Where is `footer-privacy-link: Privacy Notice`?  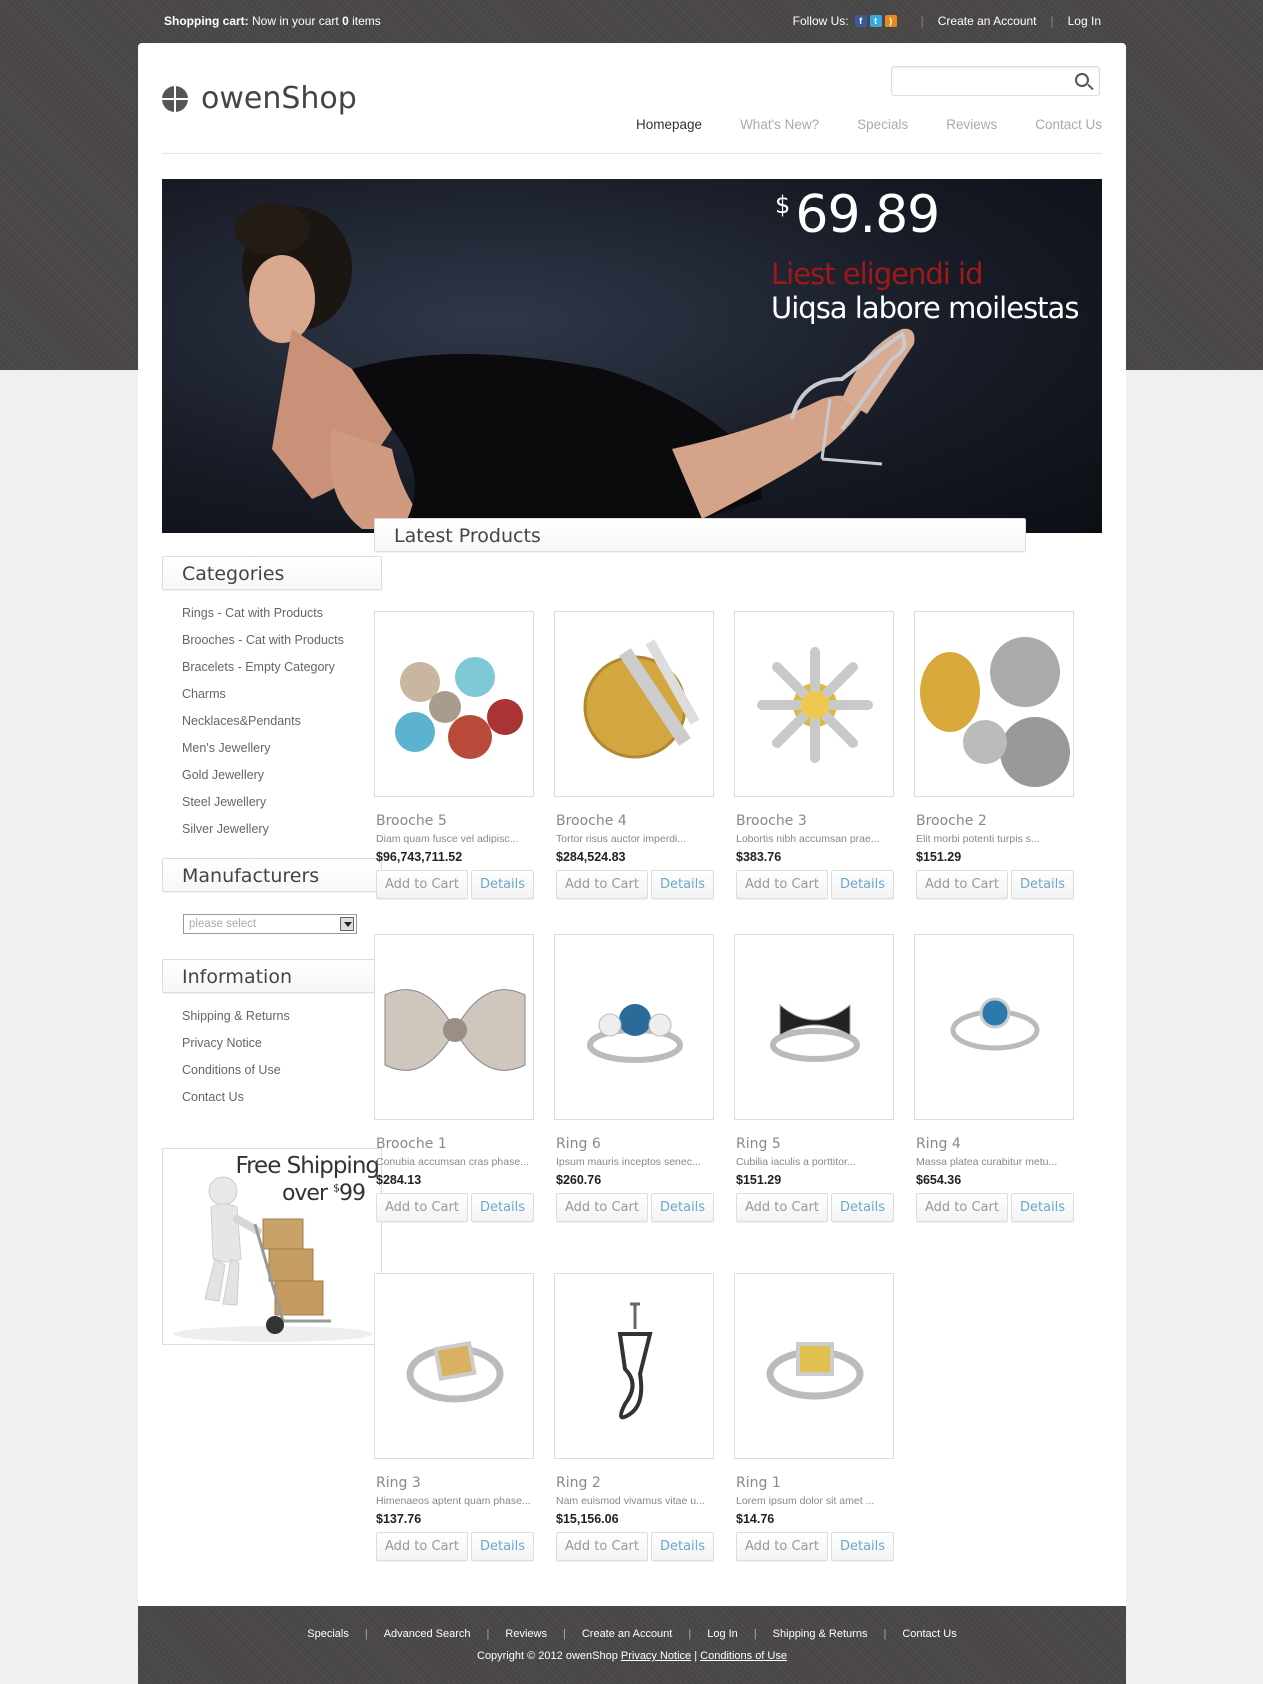
footer-privacy-link: Privacy Notice is located at coordinates (656, 1656).